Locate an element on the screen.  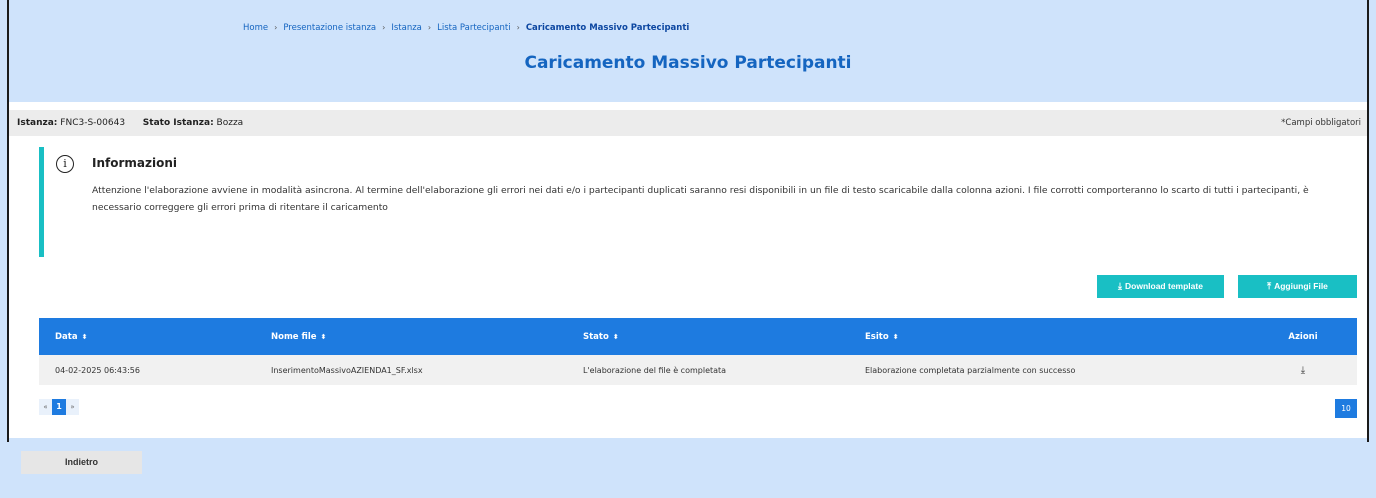
breadcrumb-home: Home is located at coordinates (255, 28).